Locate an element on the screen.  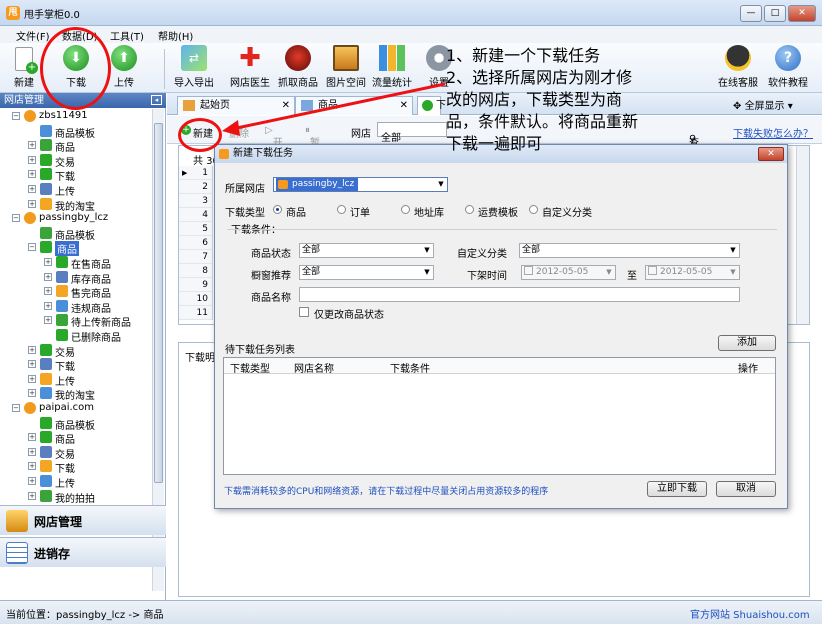
annotation-line: 品，条件默认。将商品重新 is located at coordinates (542, 121).